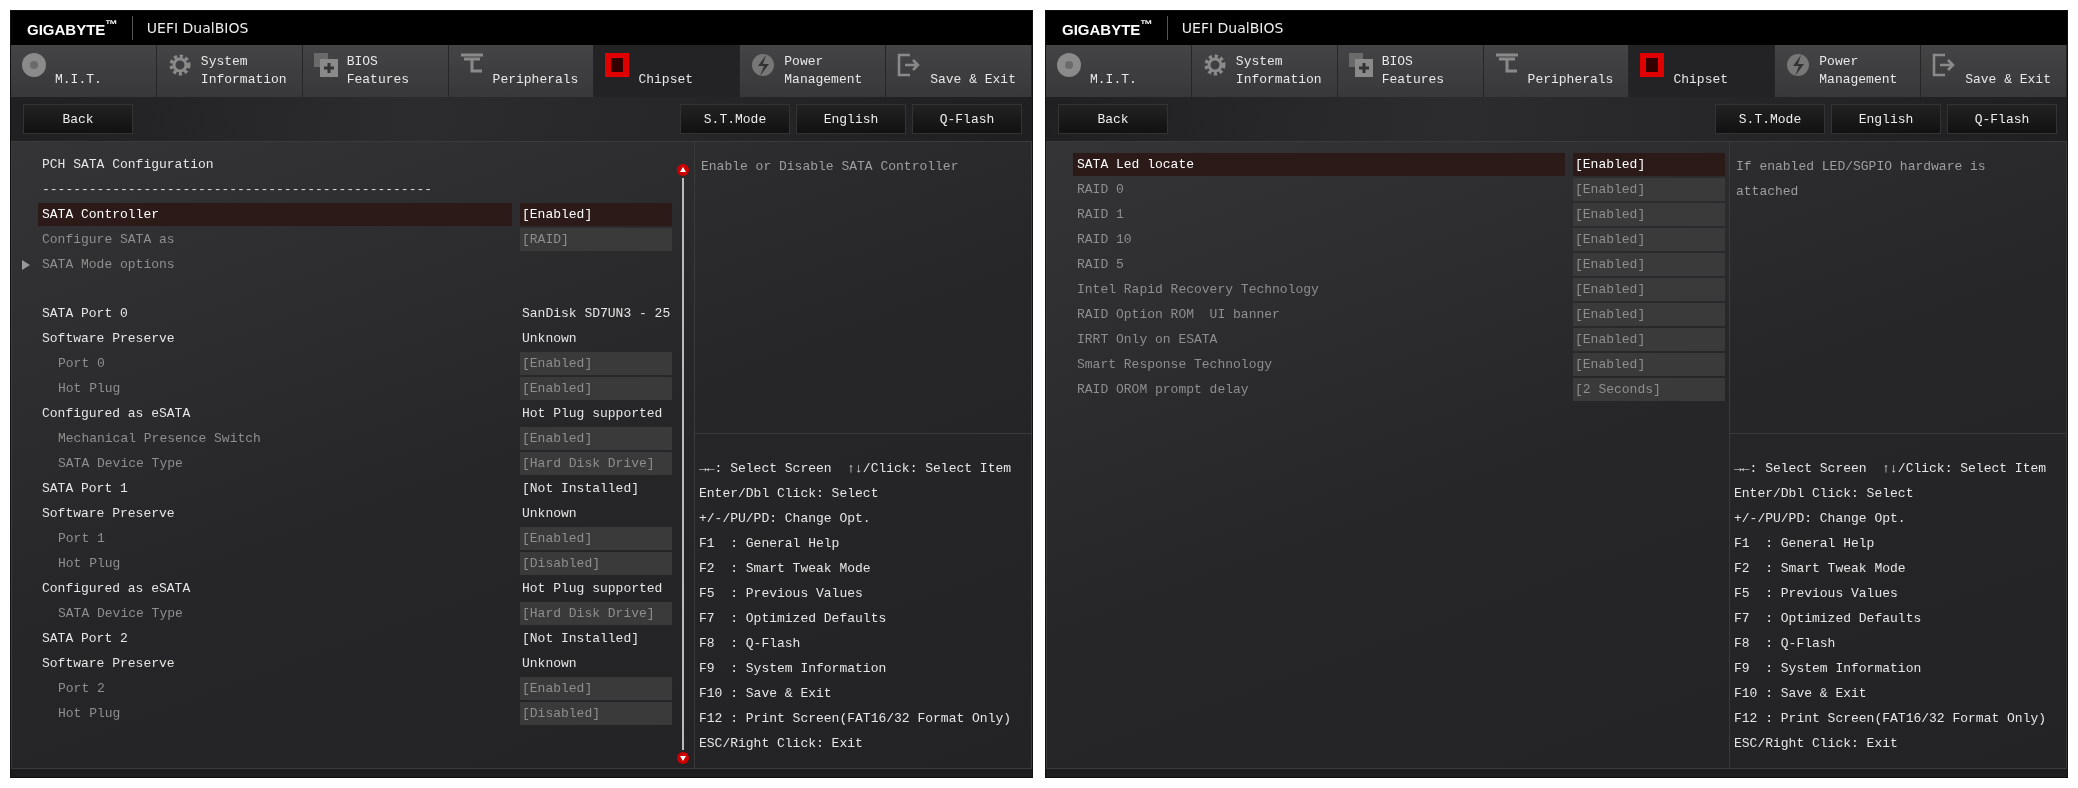 This screenshot has height=788, width=2078. What do you see at coordinates (683, 170) in the screenshot?
I see `scroll-up-icon` at bounding box center [683, 170].